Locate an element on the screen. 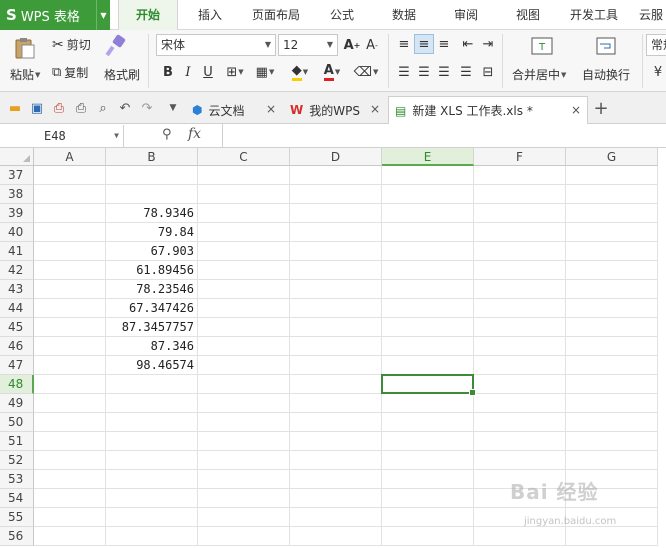 Image resolution: width=666 pixels, height=548 pixels. currency-icon: ¥ is located at coordinates (657, 72).